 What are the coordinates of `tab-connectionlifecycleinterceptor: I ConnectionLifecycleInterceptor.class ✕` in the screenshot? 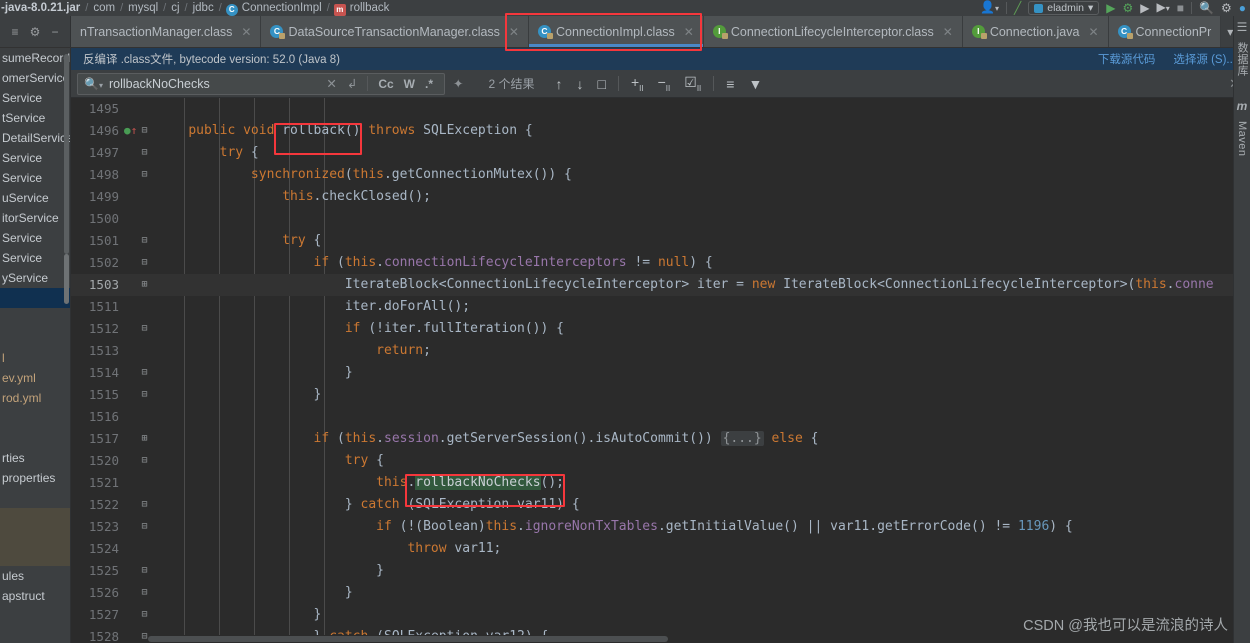 It's located at (833, 31).